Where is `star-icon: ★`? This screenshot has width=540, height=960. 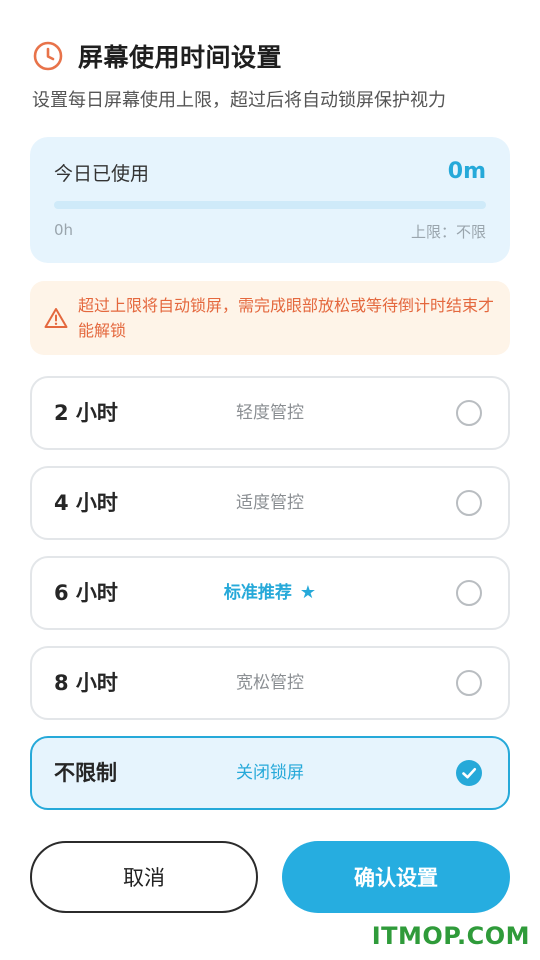
star-icon: ★ is located at coordinates (308, 592).